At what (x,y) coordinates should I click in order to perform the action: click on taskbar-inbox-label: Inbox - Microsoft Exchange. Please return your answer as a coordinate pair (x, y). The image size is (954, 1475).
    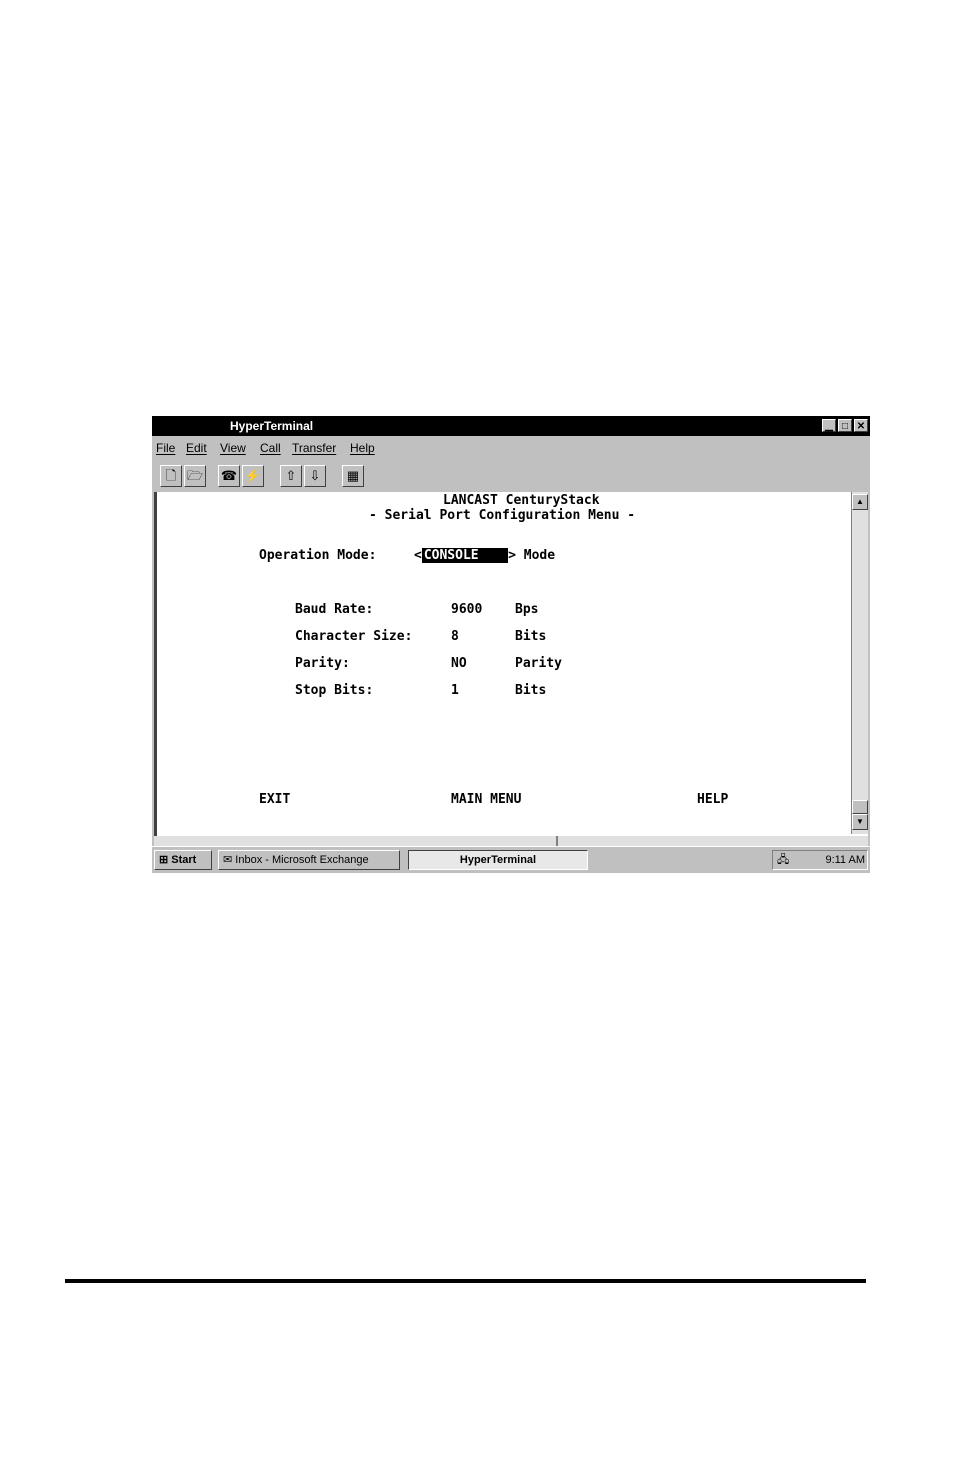
    Looking at the image, I should click on (302, 860).